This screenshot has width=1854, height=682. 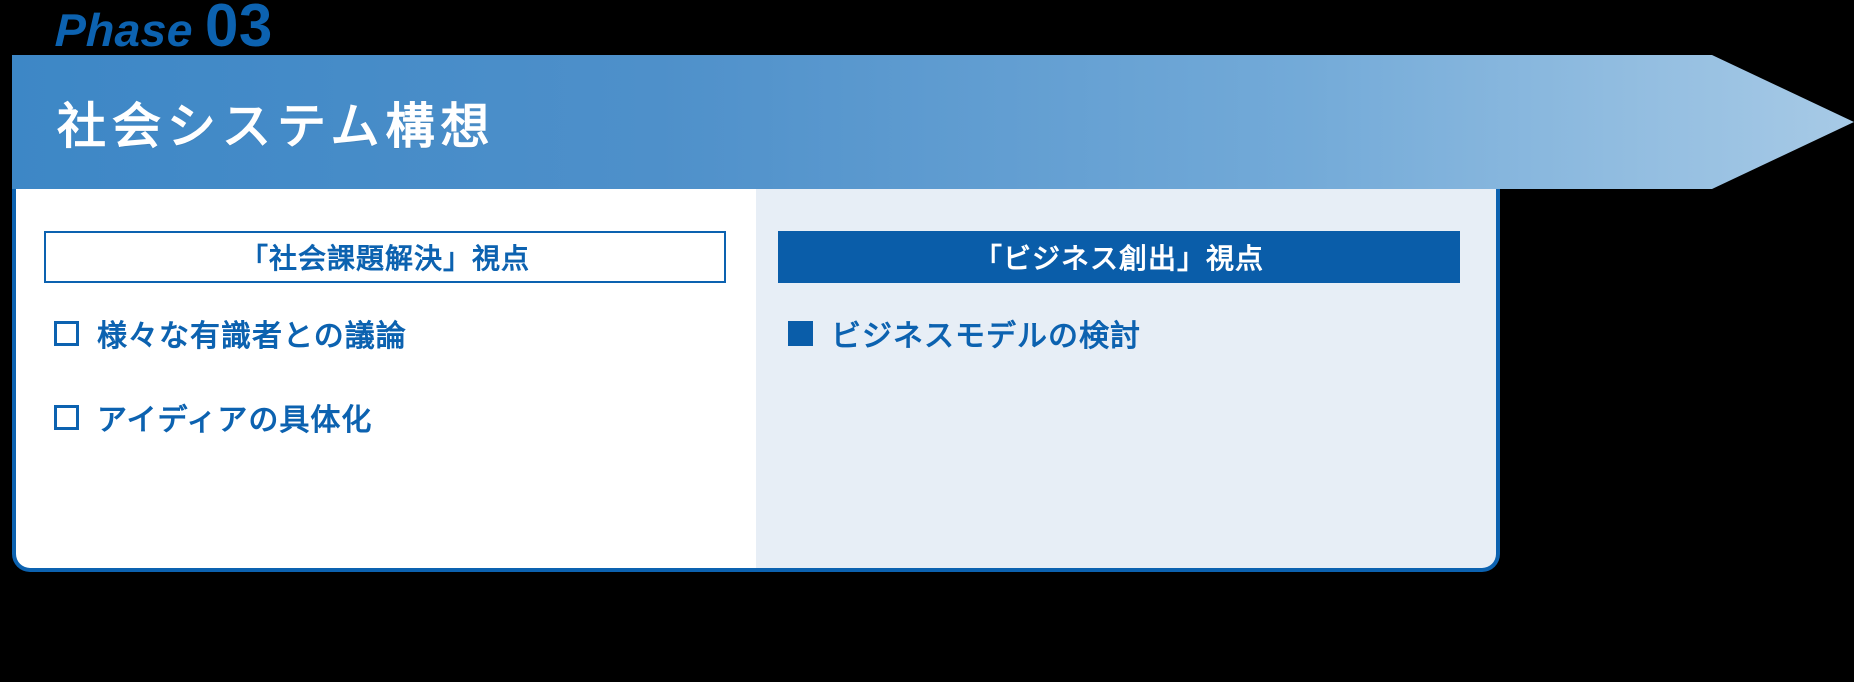 I want to click on phase-word: Phase, so click(x=124, y=30).